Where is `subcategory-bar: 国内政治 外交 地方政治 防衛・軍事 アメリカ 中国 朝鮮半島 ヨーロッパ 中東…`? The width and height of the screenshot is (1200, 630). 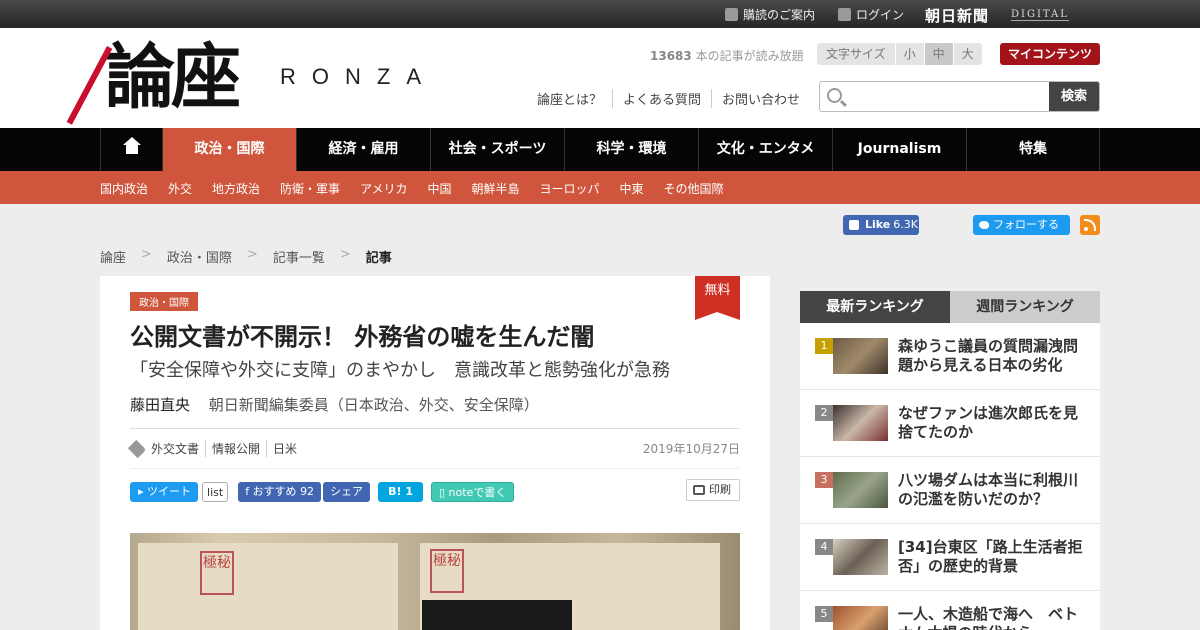
subcategory-bar: 国内政治 外交 地方政治 防衛・軍事 アメリカ 中国 朝鮮半島 ヨーロッパ 中東… is located at coordinates (600, 187).